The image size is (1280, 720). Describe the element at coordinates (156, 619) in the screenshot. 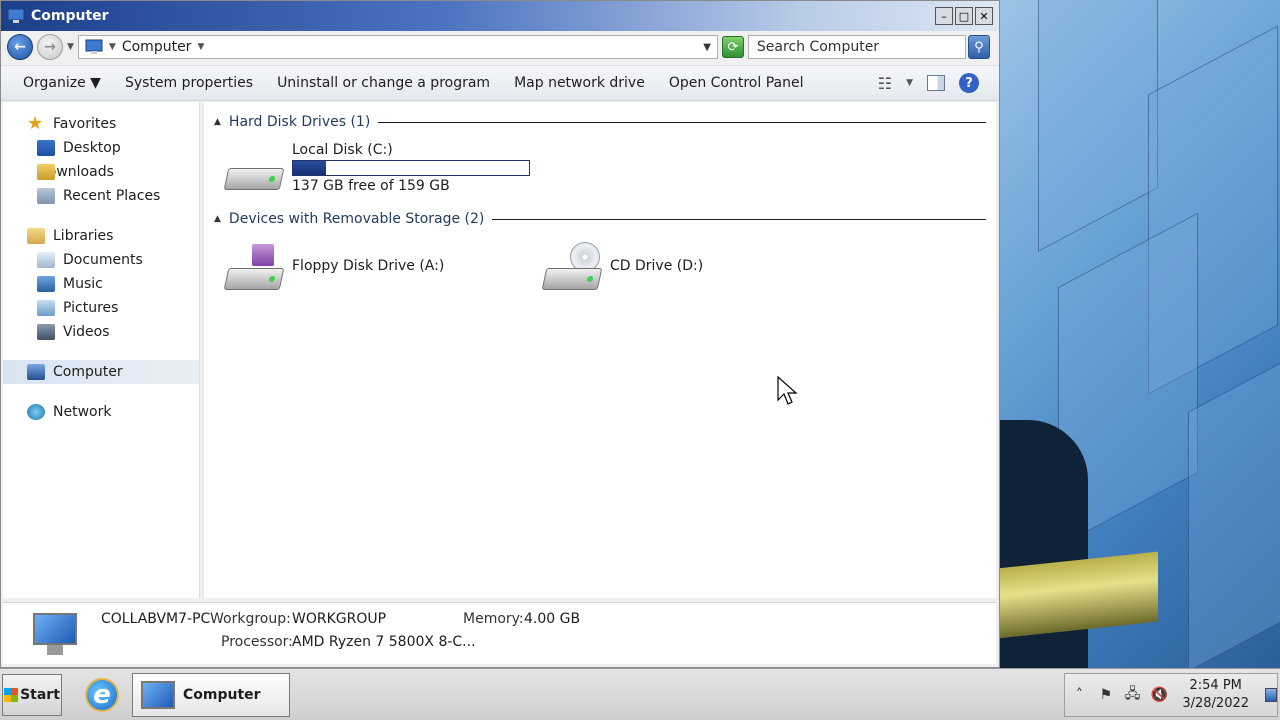

I see `computer-name: COLLABVM7-PC` at that location.